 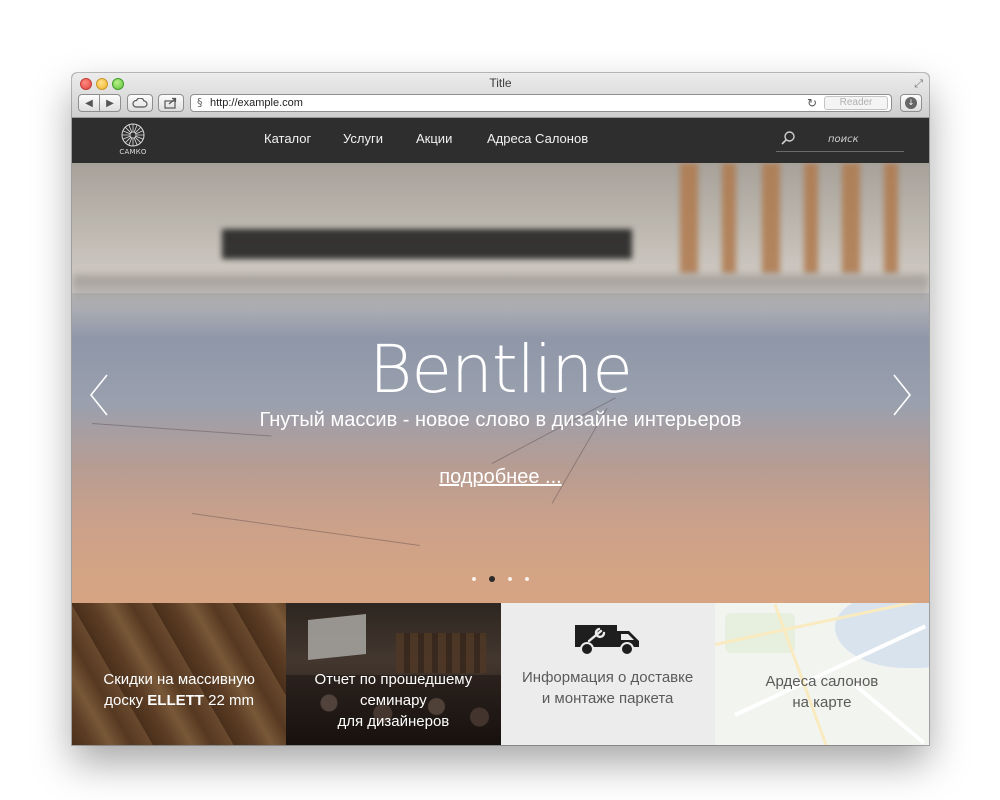 I want to click on address-bar: § http://example.com ↻ Reader, so click(x=541, y=103).